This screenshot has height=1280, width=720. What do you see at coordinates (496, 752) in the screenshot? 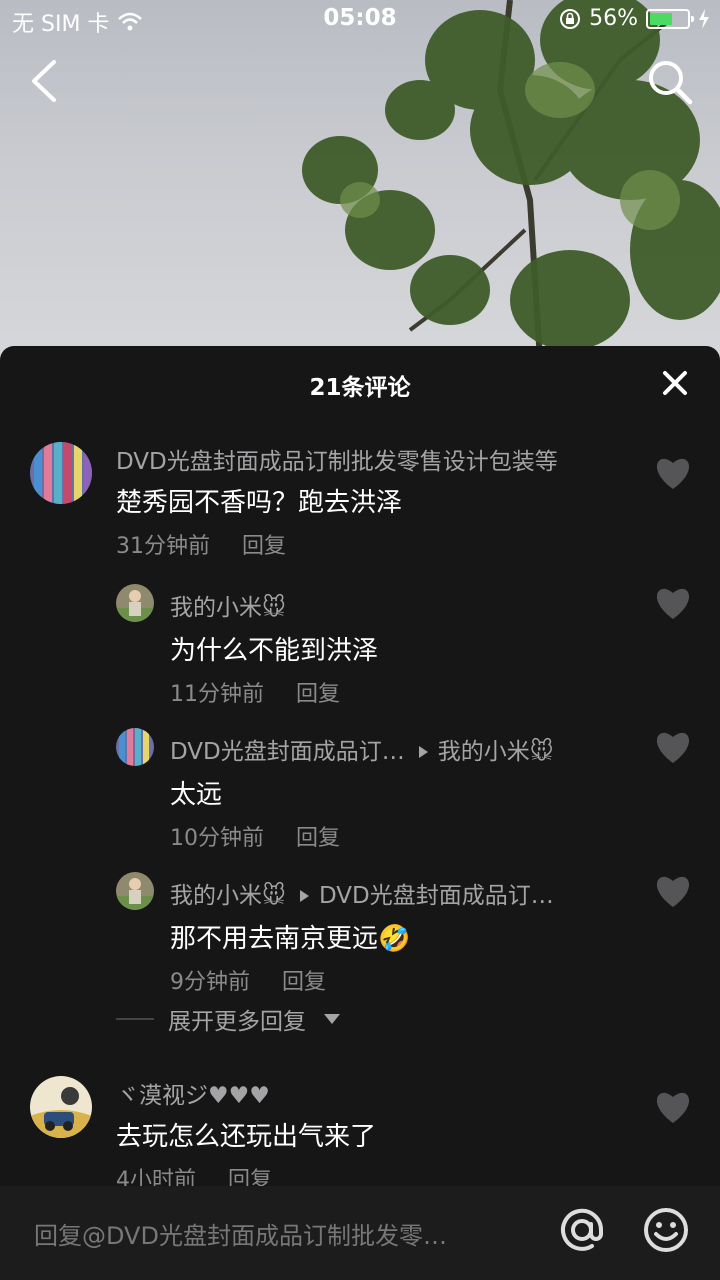
I see `reply-to-username: 我的小米🐭` at bounding box center [496, 752].